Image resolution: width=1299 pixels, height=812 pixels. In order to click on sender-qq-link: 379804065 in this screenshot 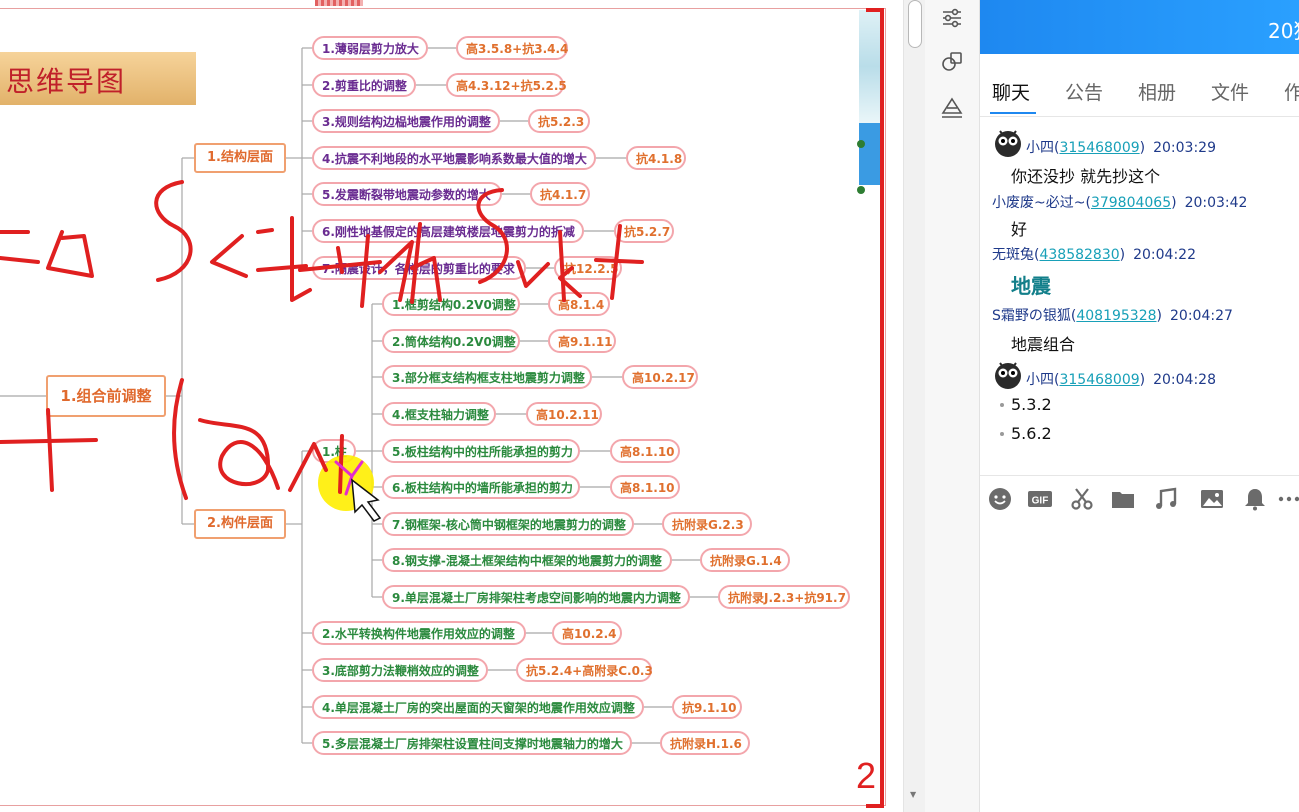, I will do `click(1131, 203)`.